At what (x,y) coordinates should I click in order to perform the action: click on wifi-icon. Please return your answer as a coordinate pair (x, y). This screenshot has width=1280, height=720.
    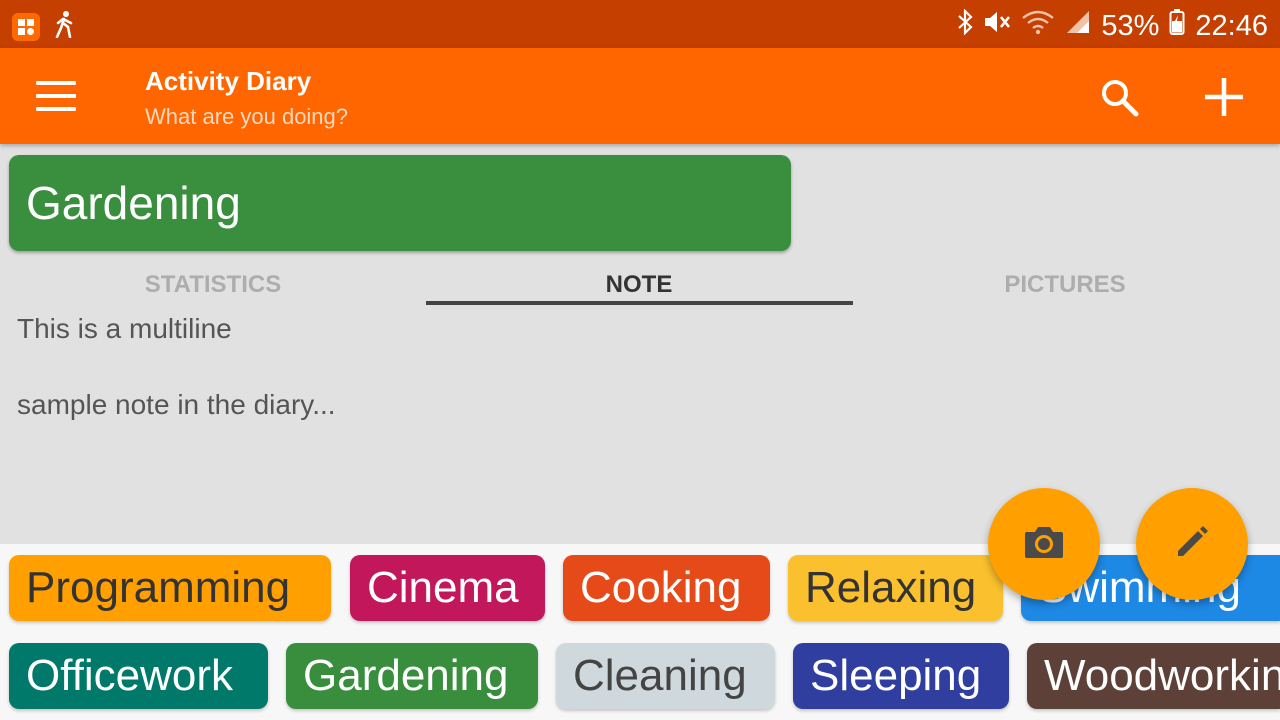
    Looking at the image, I should click on (1038, 25).